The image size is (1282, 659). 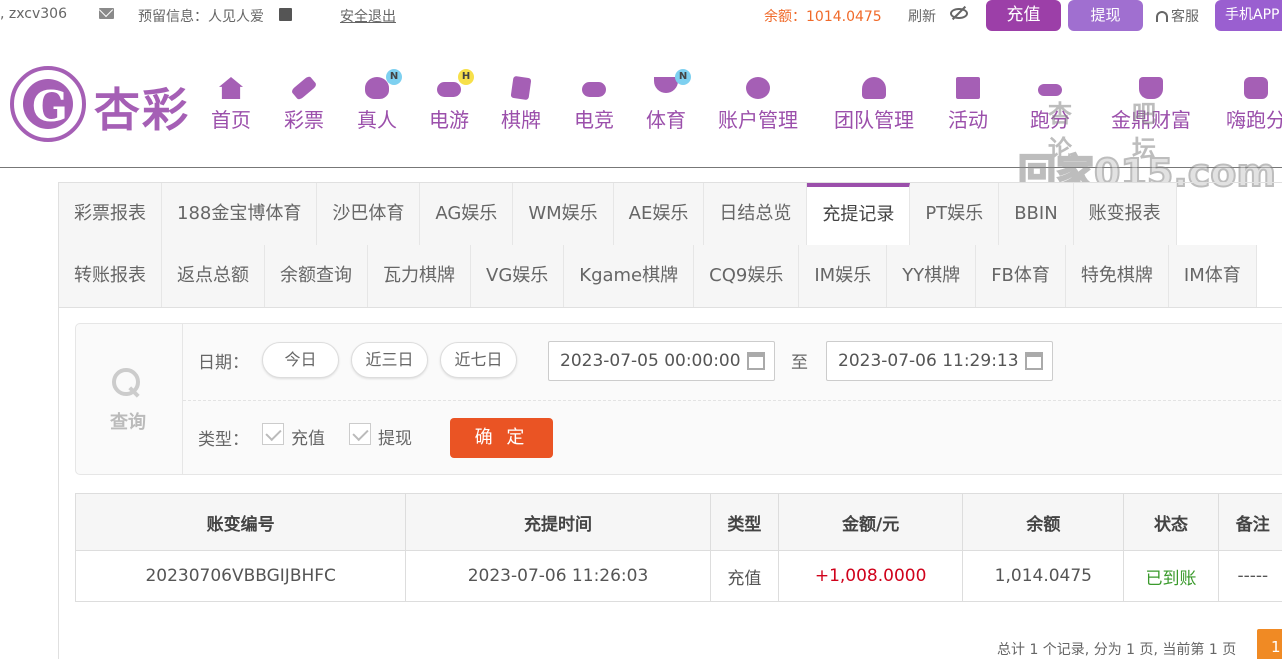 What do you see at coordinates (369, 214) in the screenshot?
I see `tab-saba-sports: 沙巴体育` at bounding box center [369, 214].